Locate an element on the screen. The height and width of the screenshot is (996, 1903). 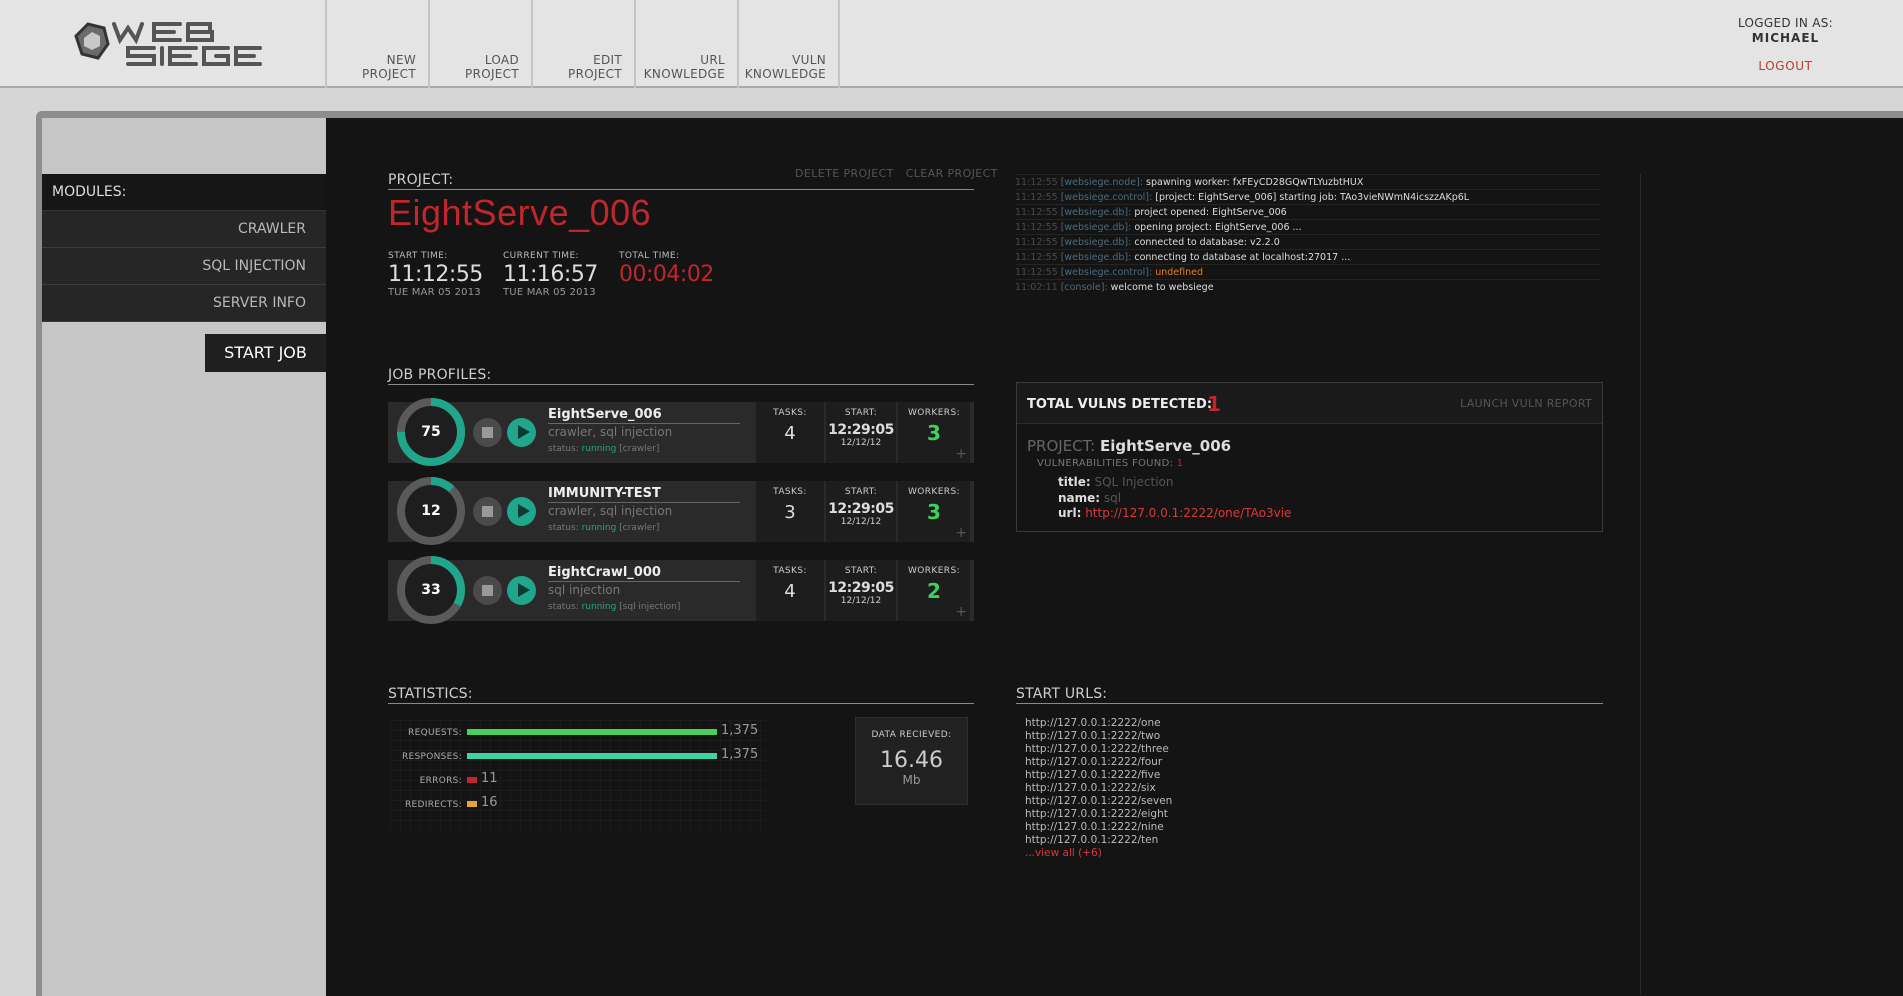
launch-vuln-report-link: LAUNCH VULN REPORT is located at coordinates (1526, 403).